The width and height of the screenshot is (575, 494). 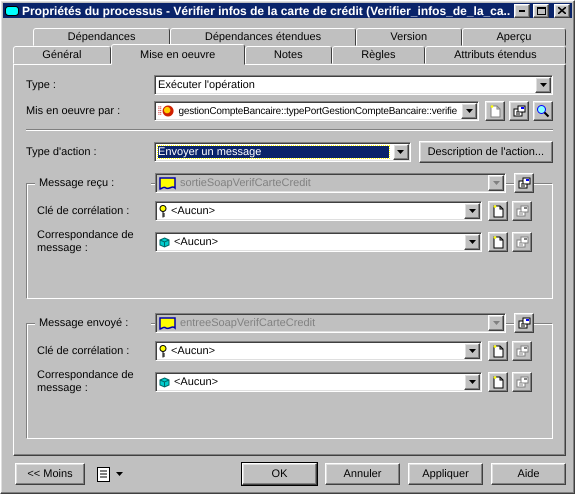 I want to click on minimize-button, so click(x=522, y=11).